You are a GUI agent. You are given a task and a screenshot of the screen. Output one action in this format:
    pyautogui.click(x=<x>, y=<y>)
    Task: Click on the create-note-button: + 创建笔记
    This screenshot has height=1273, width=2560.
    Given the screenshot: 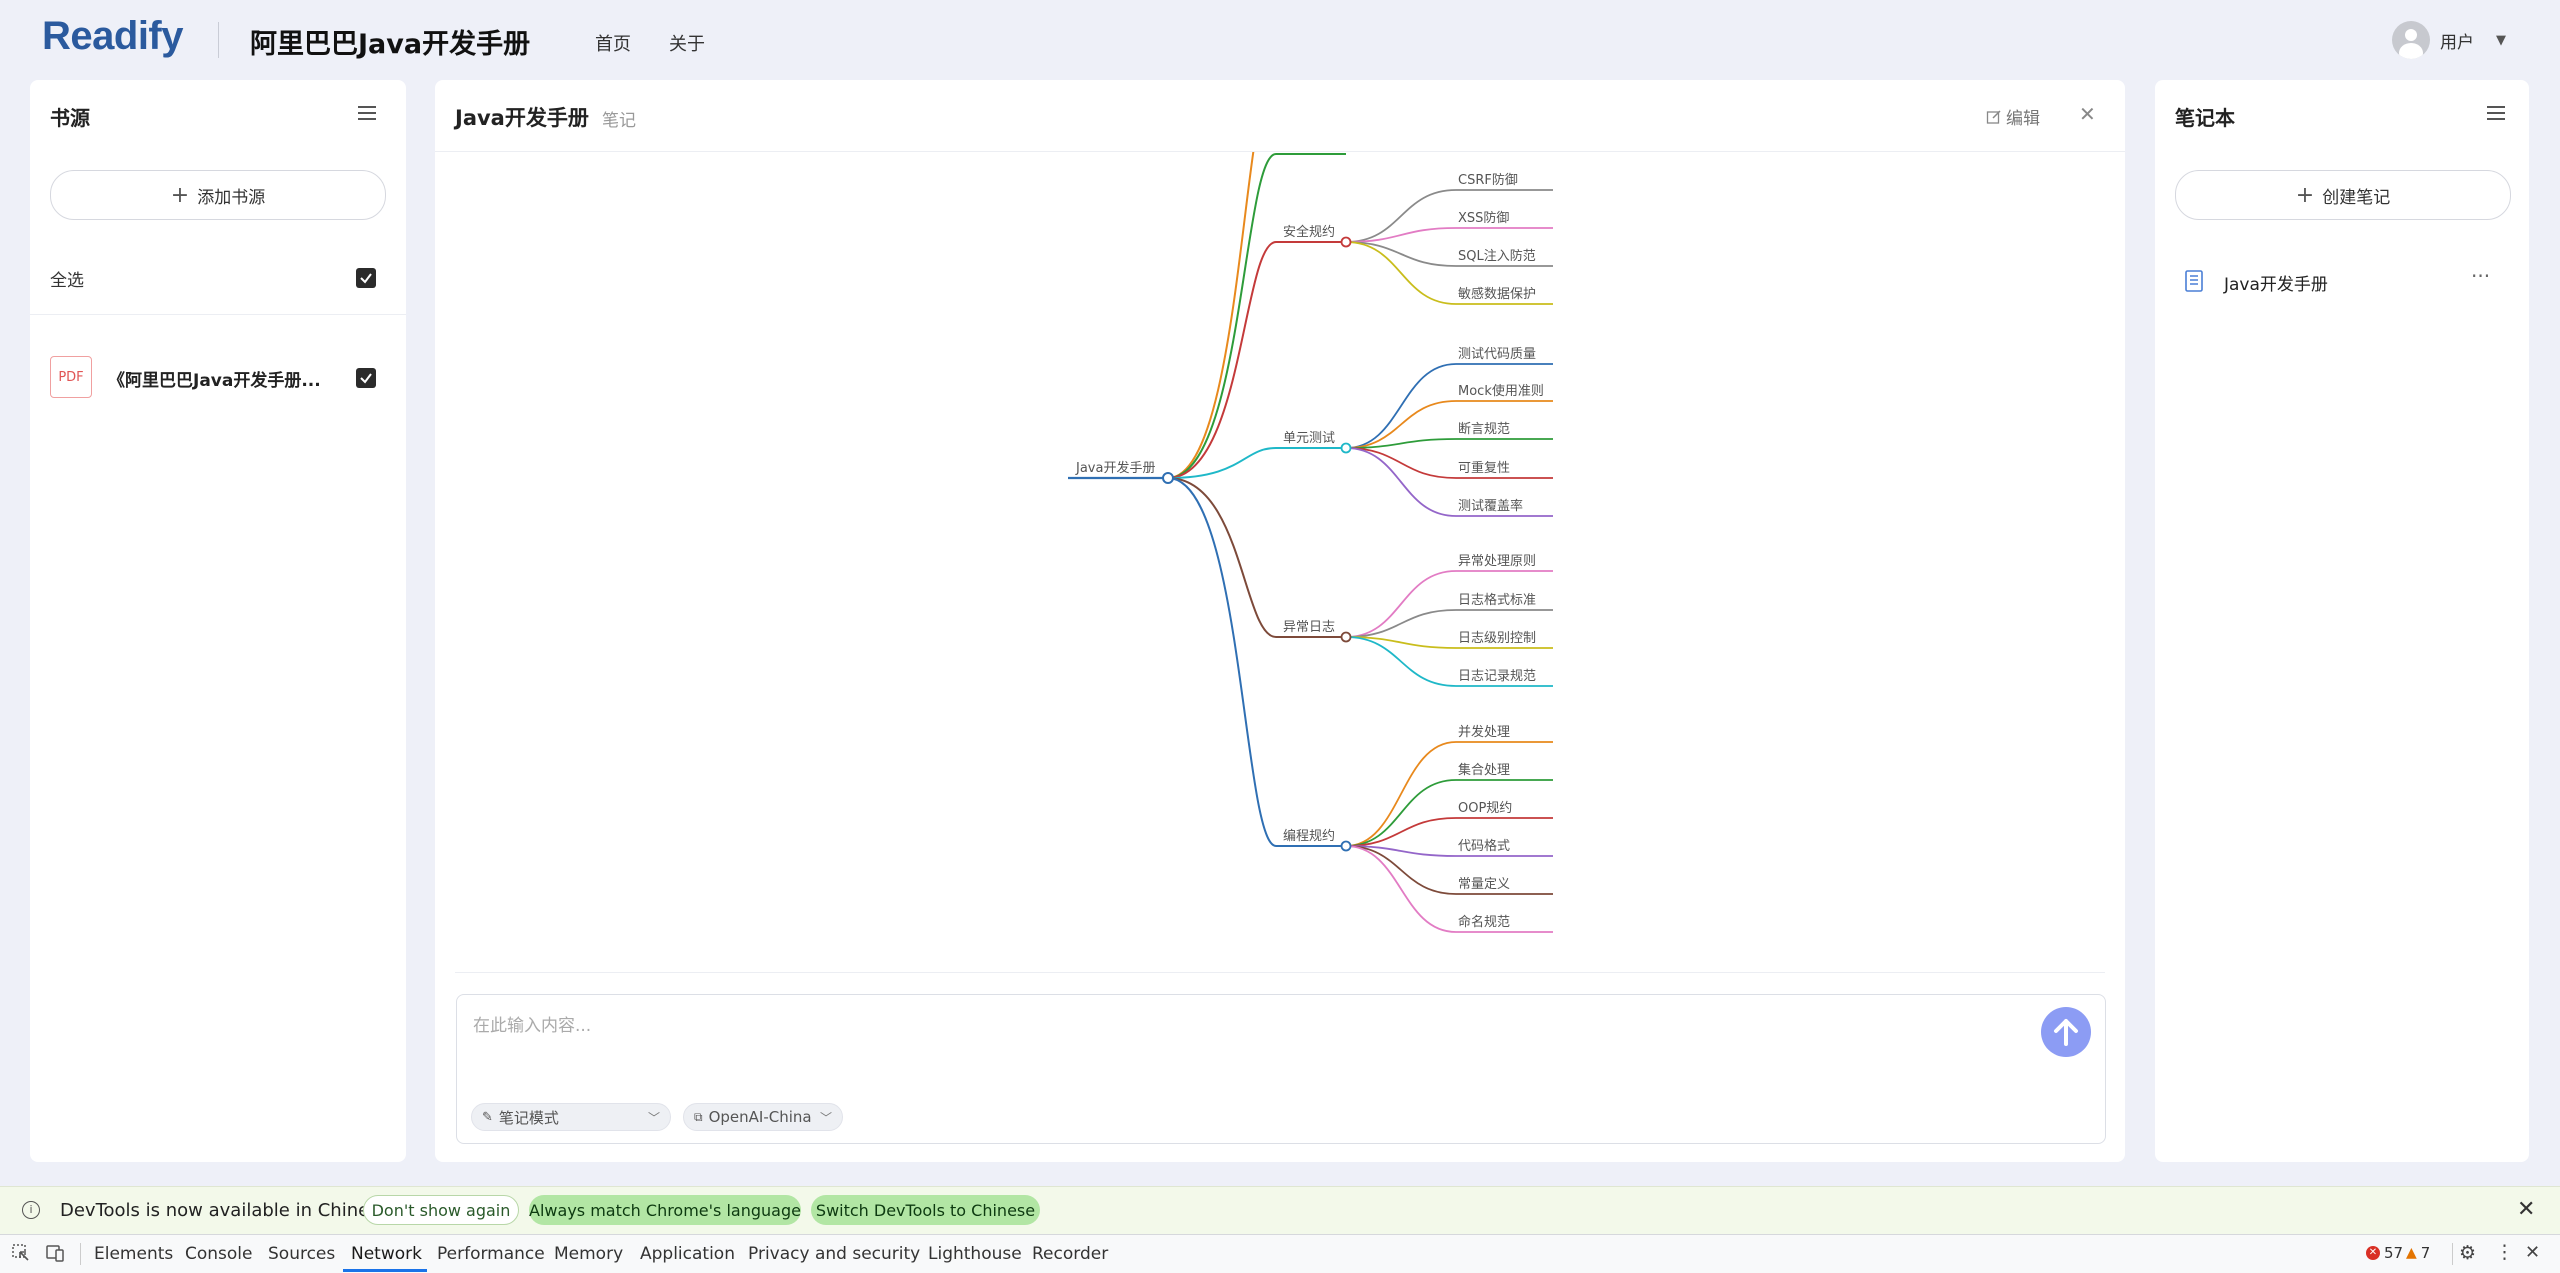 What is the action you would take?
    pyautogui.click(x=2343, y=195)
    